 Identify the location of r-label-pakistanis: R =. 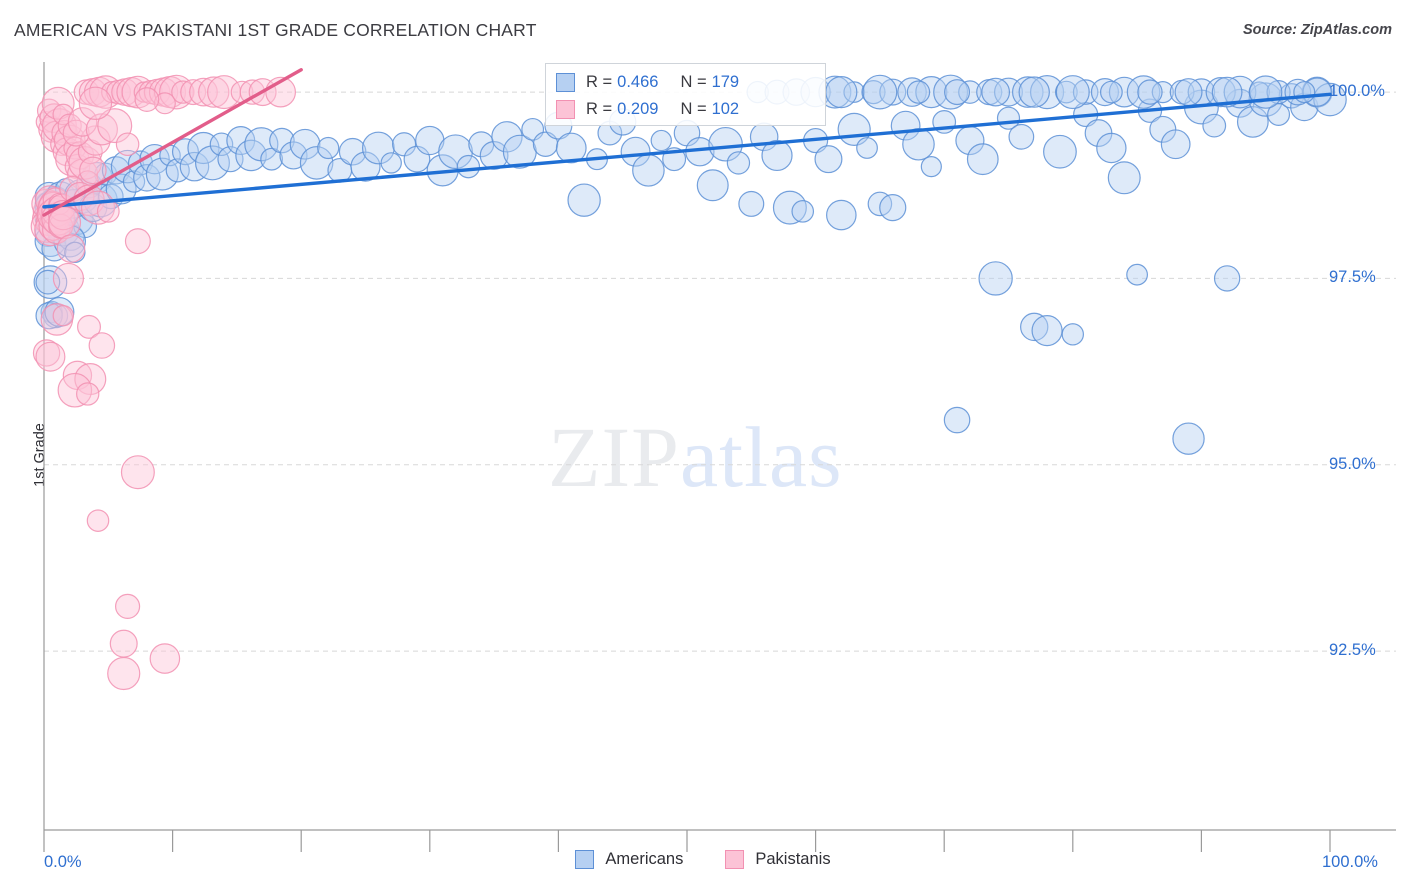
(599, 109).